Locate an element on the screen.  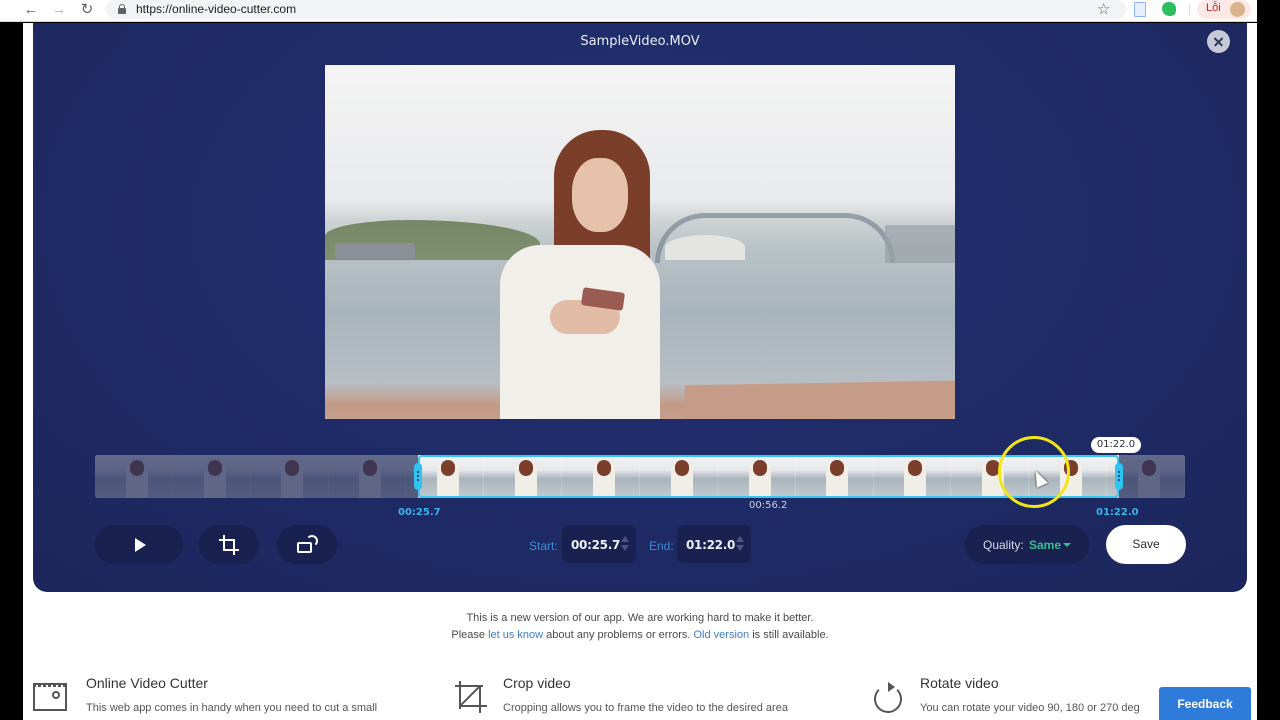
crop-button is located at coordinates (229, 544).